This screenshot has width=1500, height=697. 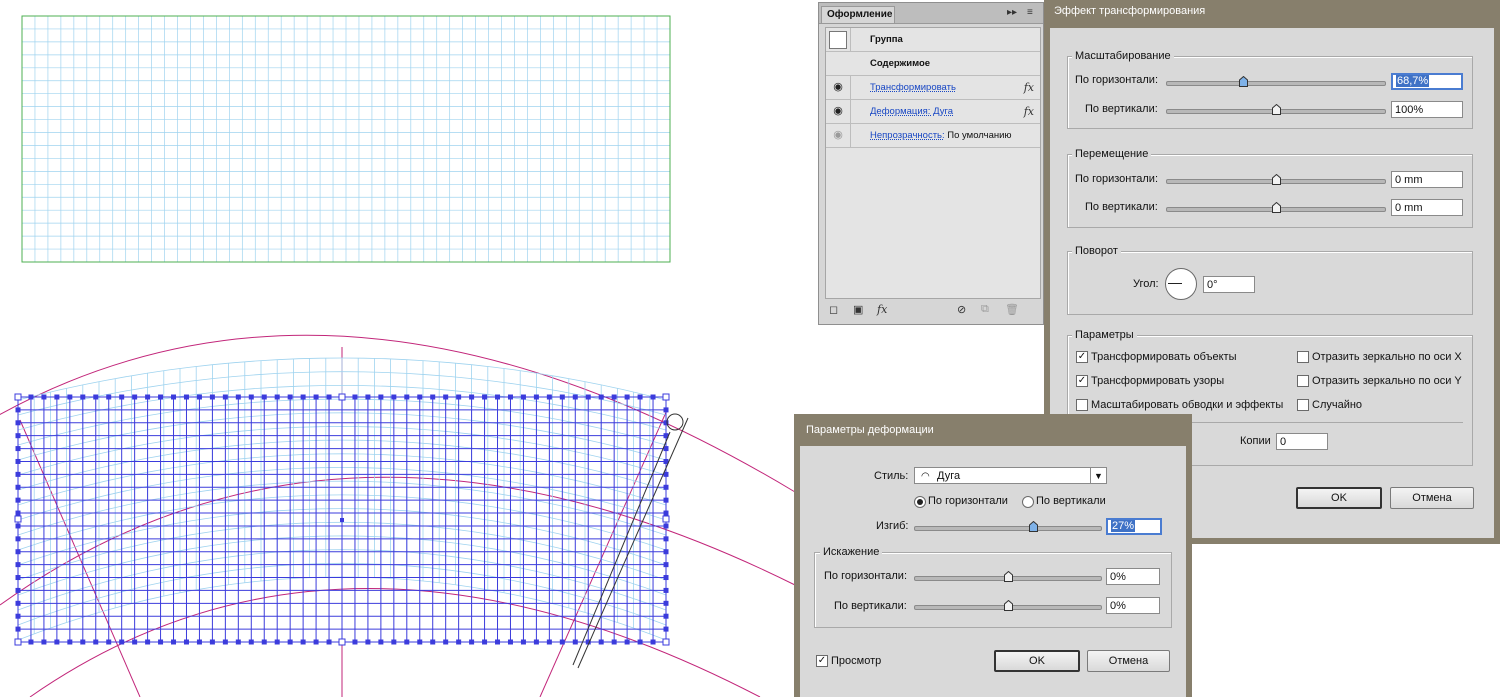 I want to click on angle-input: 0°, so click(x=1229, y=284).